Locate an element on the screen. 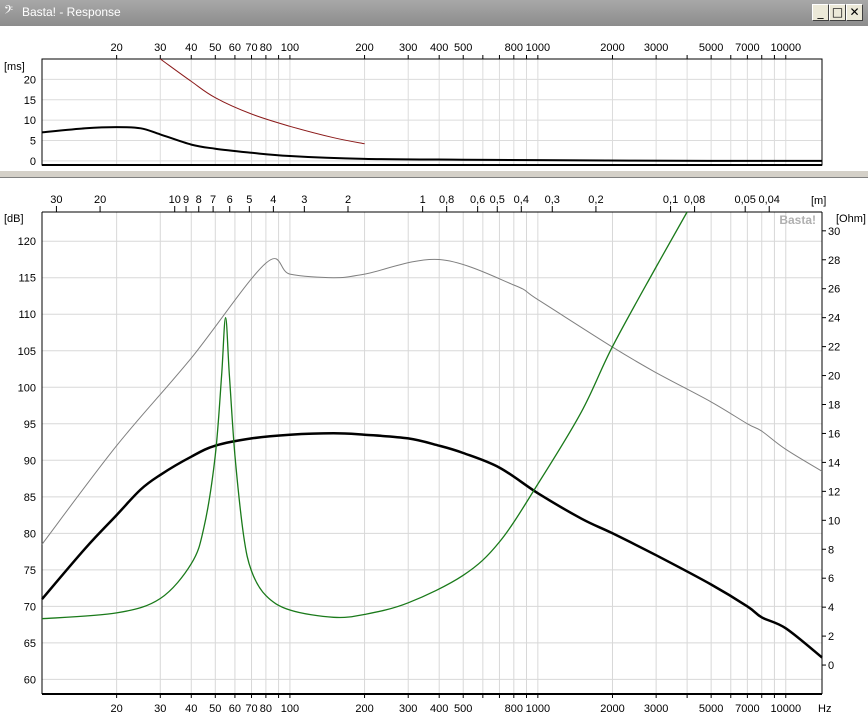  y2-tick-label: 24 is located at coordinates (834, 319).